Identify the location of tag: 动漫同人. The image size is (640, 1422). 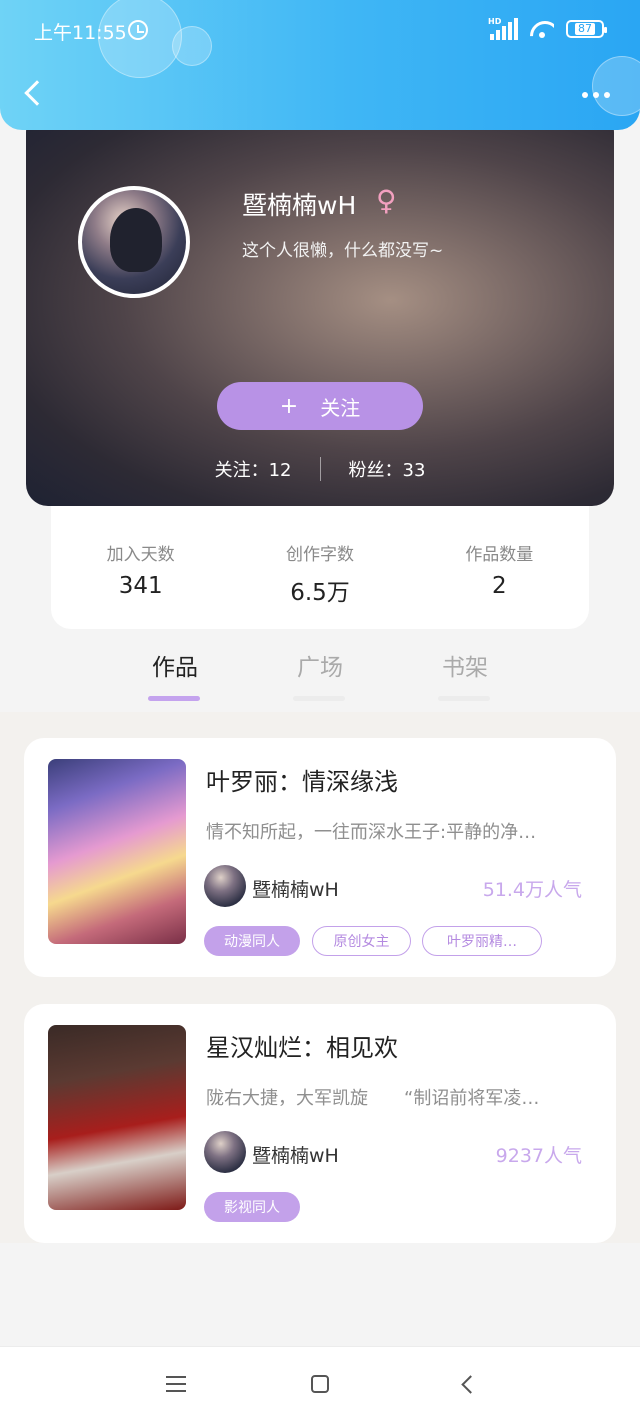
(252, 941).